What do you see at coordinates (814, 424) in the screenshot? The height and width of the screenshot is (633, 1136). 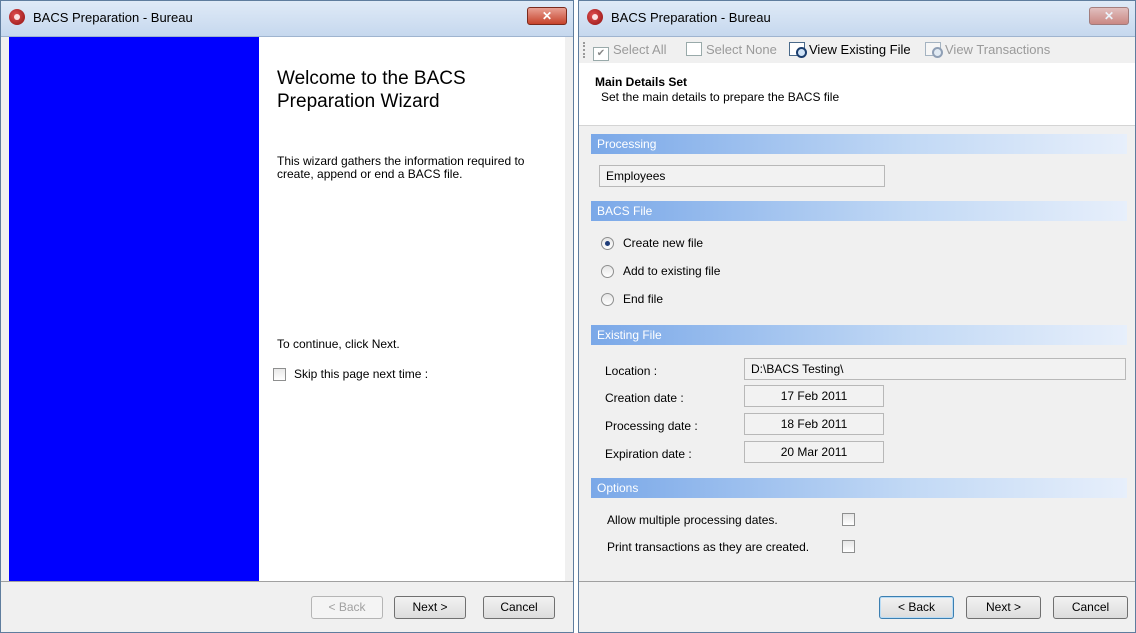 I see `processing-date-field: 18 Feb 2011` at bounding box center [814, 424].